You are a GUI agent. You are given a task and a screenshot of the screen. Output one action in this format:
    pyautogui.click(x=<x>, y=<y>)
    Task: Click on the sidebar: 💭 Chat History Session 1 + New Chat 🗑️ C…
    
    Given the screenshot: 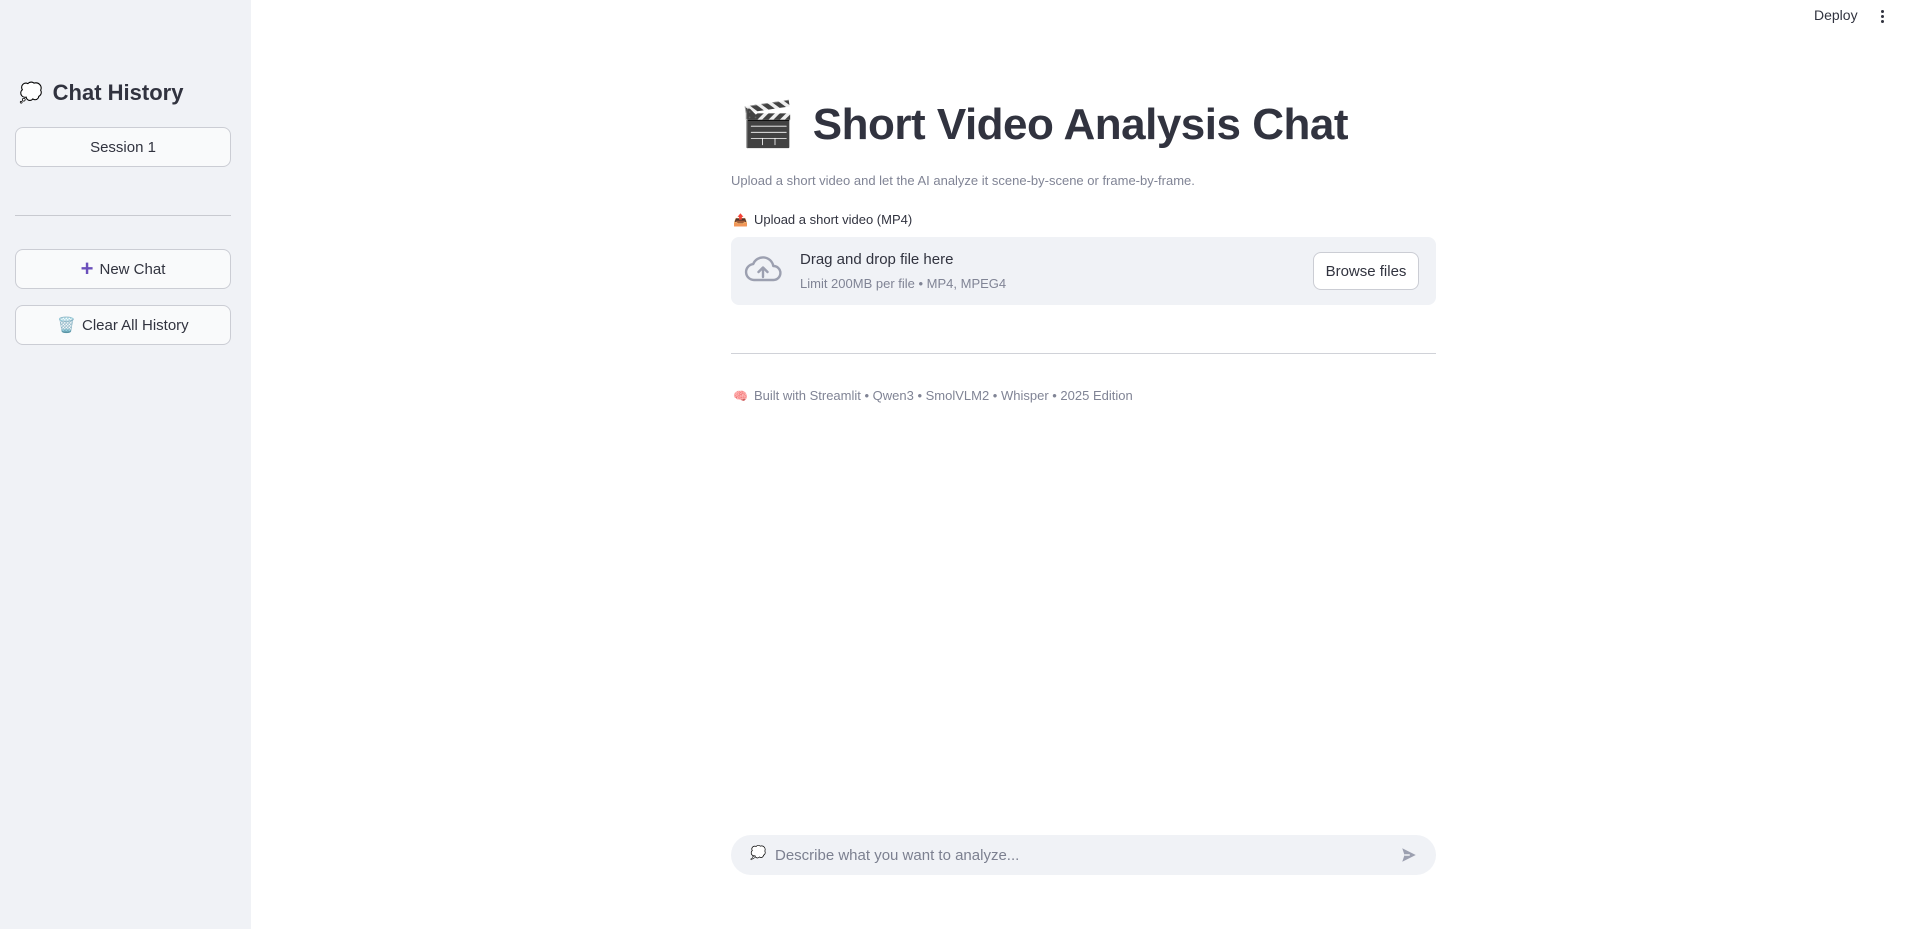 What is the action you would take?
    pyautogui.click(x=125, y=464)
    